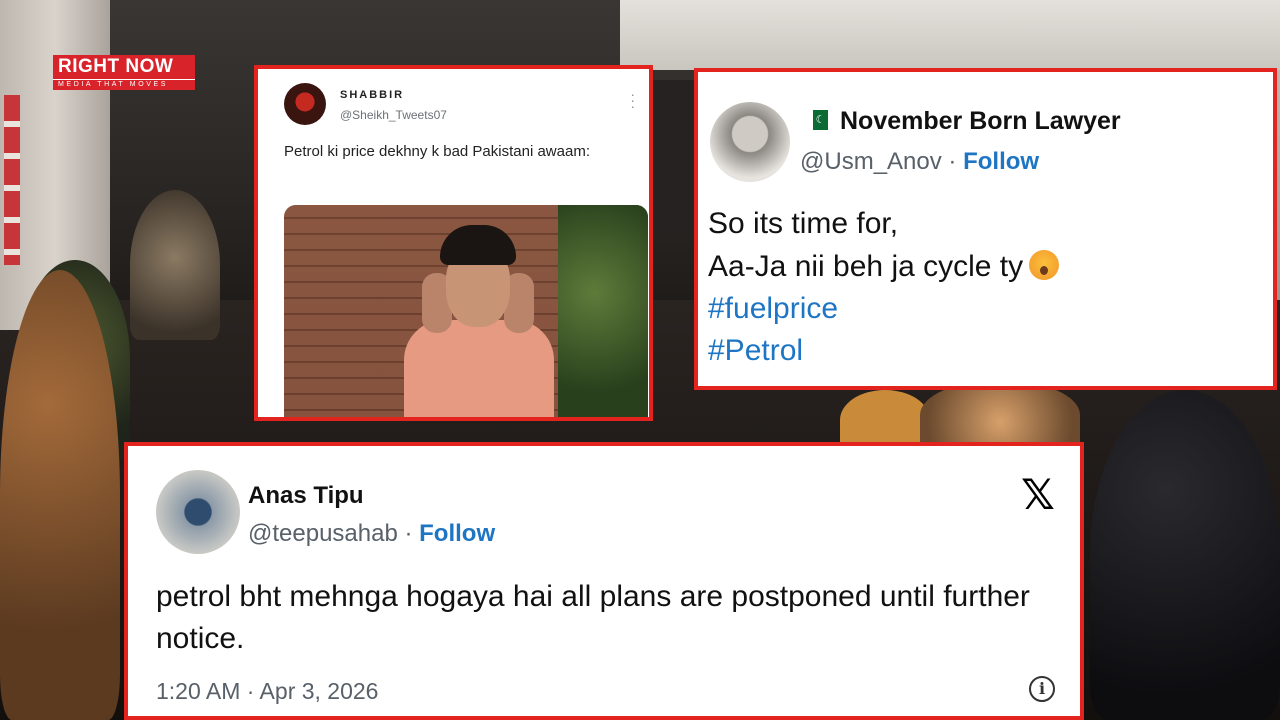  Describe the element at coordinates (1044, 265) in the screenshot. I see `astonished-face-emoji-icon` at that location.